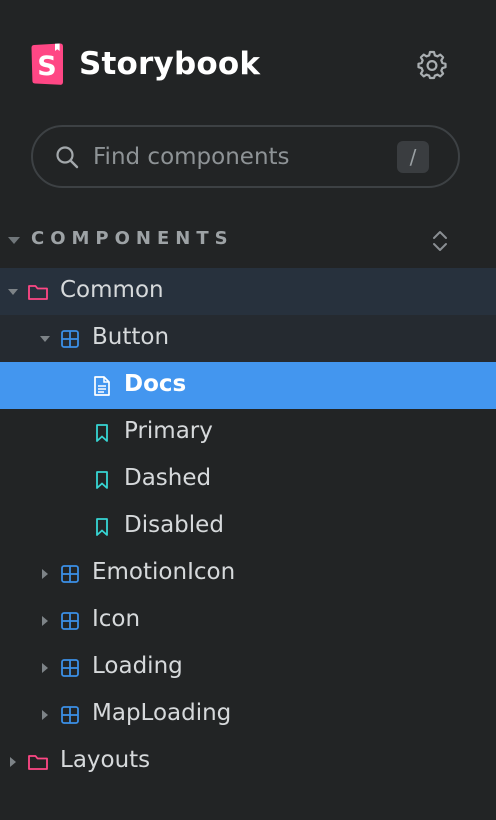  What do you see at coordinates (67, 157) in the screenshot?
I see `search-icon` at bounding box center [67, 157].